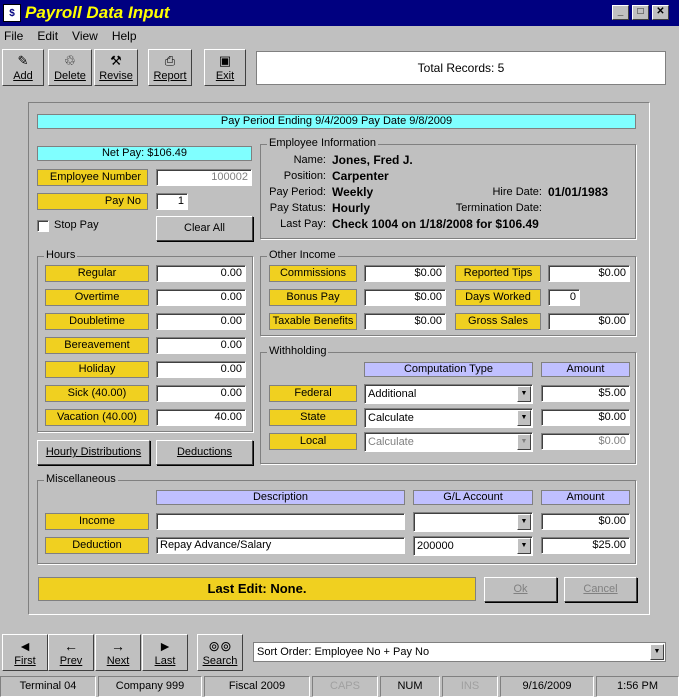  What do you see at coordinates (225, 67) in the screenshot?
I see `exit-button: ▣ Exit` at bounding box center [225, 67].